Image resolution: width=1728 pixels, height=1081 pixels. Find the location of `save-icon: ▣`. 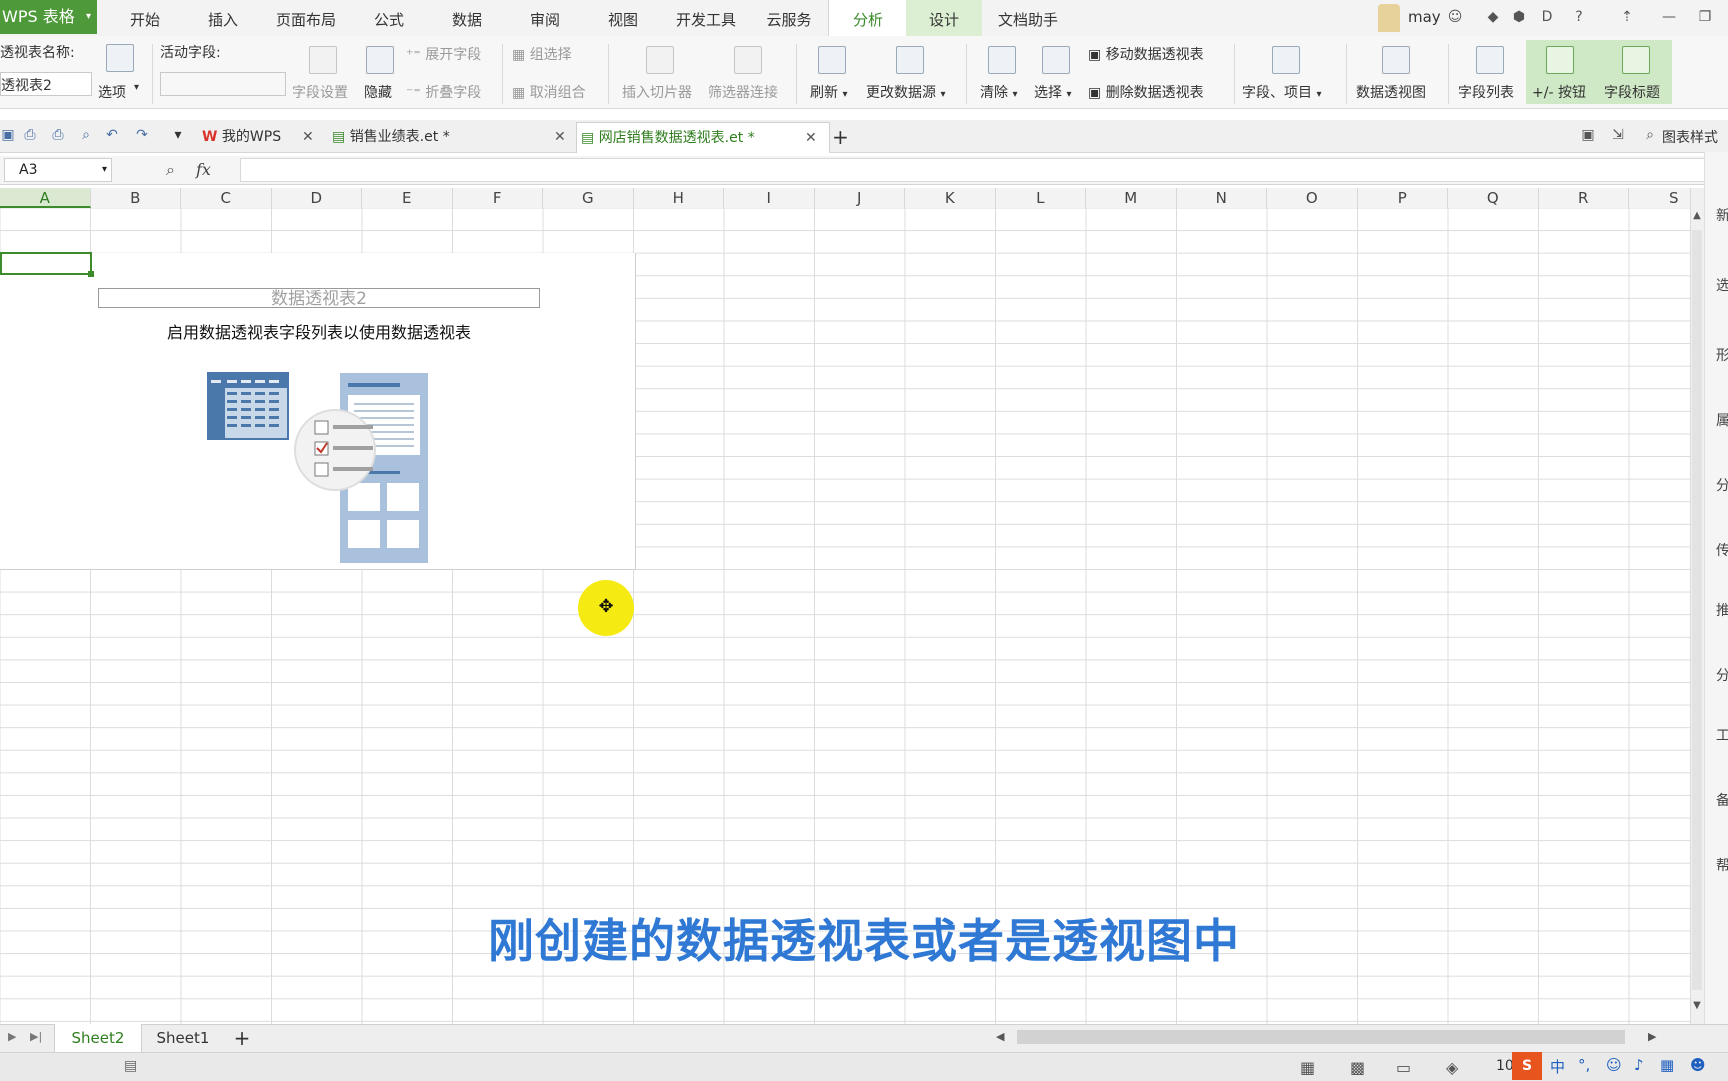

save-icon: ▣ is located at coordinates (8, 135).